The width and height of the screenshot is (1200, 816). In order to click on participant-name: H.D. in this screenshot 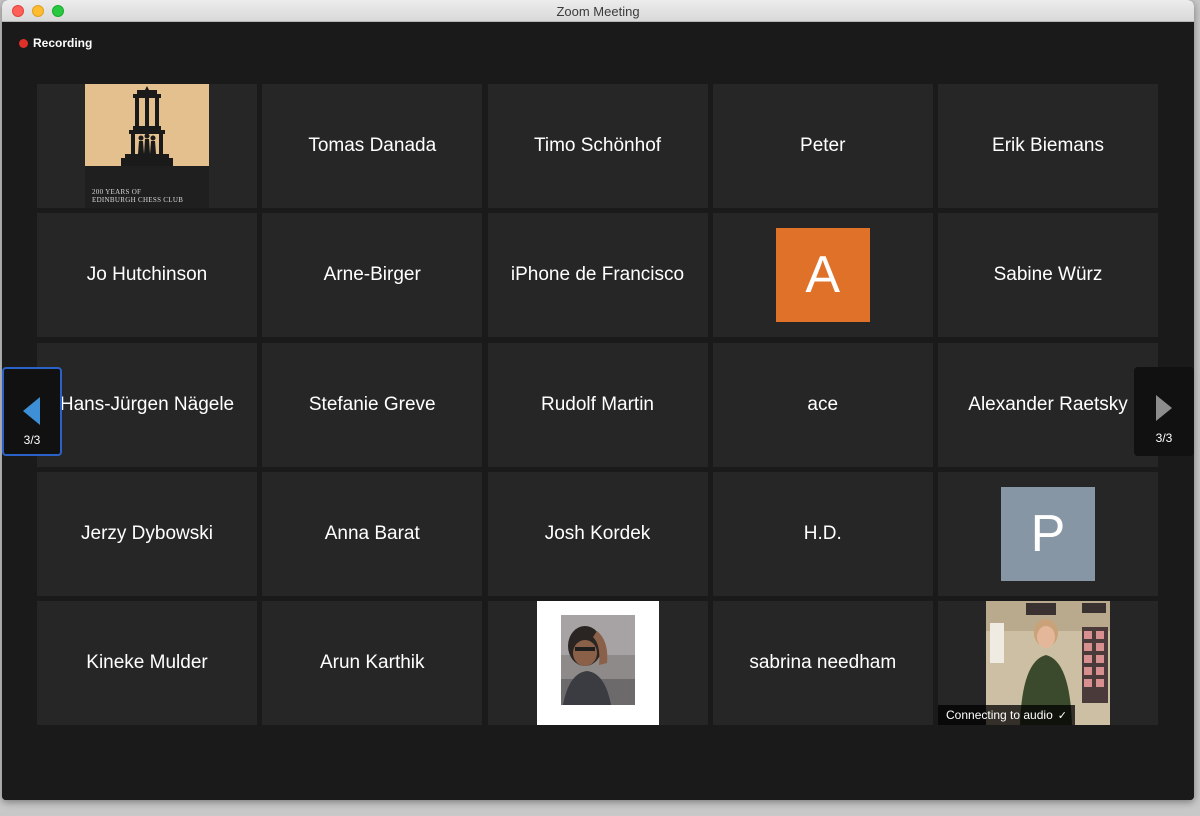, I will do `click(822, 533)`.